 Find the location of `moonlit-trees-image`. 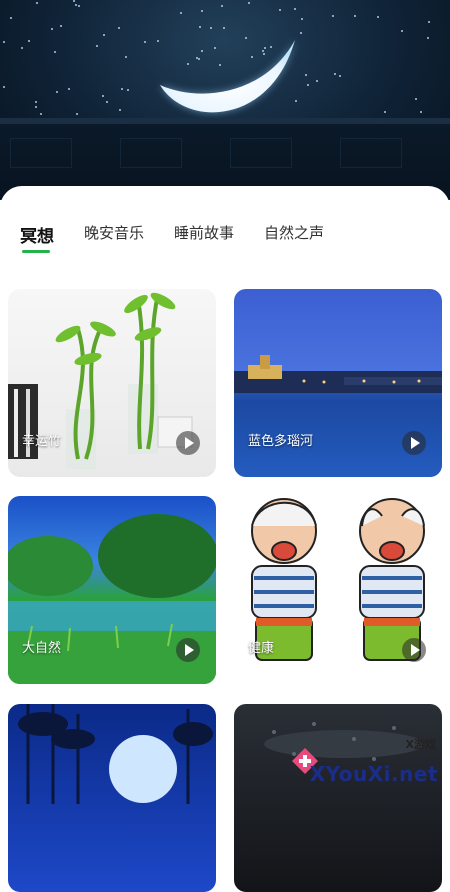

moonlit-trees-image is located at coordinates (115, 754).